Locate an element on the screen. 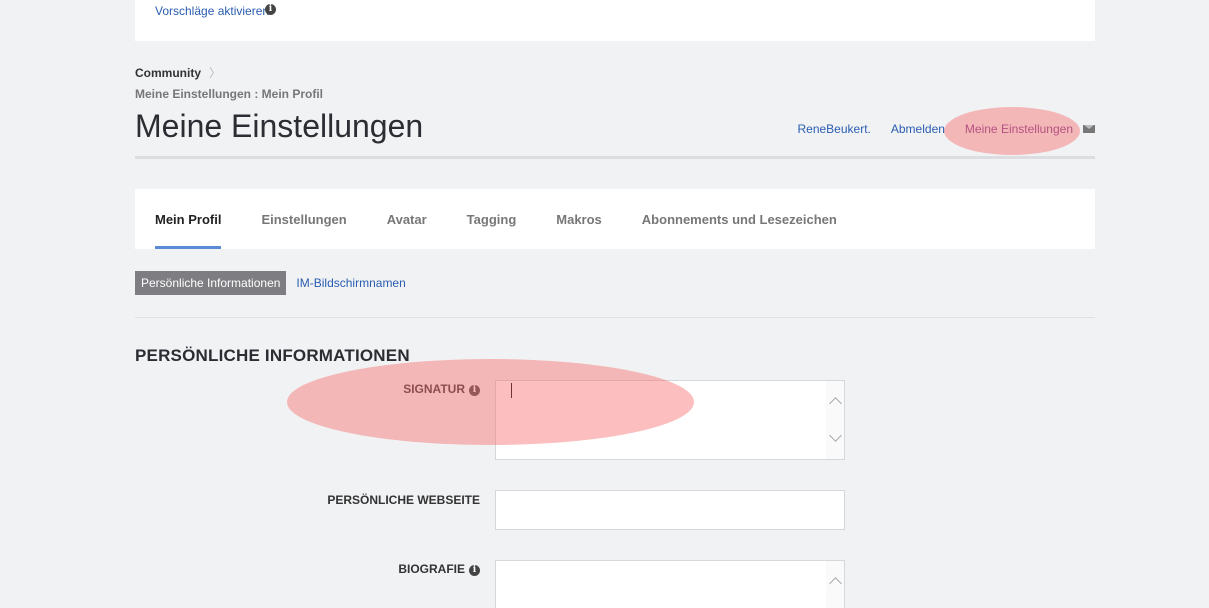 The height and width of the screenshot is (608, 1209). tab-tagging: Tagging is located at coordinates (492, 219).